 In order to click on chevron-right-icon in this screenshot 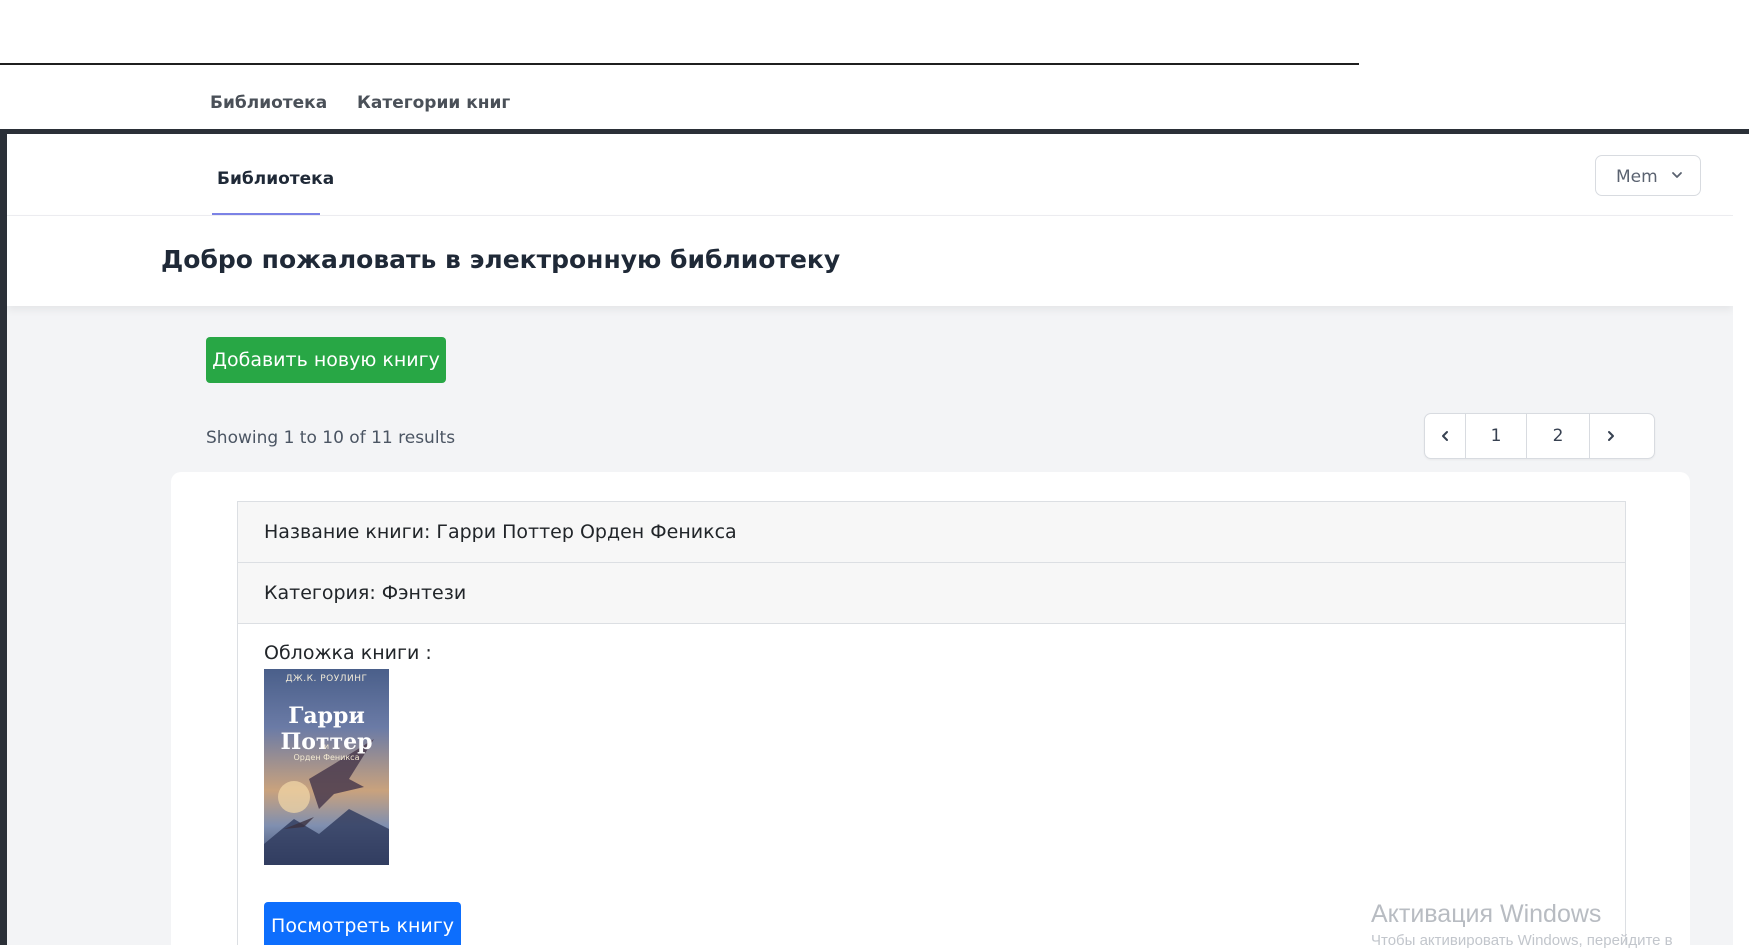, I will do `click(1610, 436)`.